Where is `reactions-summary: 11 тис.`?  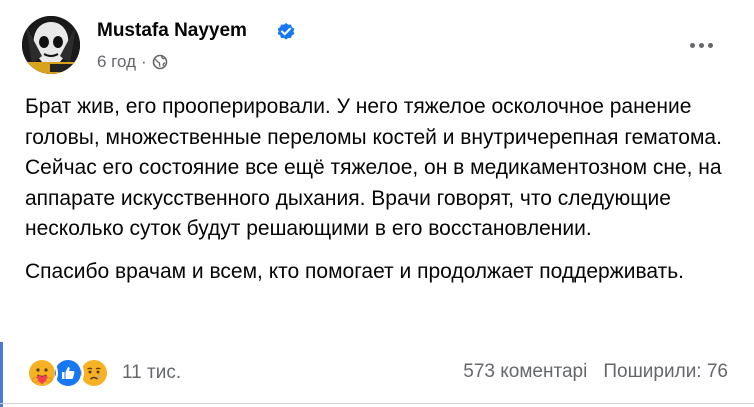
reactions-summary: 11 тис. is located at coordinates (103, 373).